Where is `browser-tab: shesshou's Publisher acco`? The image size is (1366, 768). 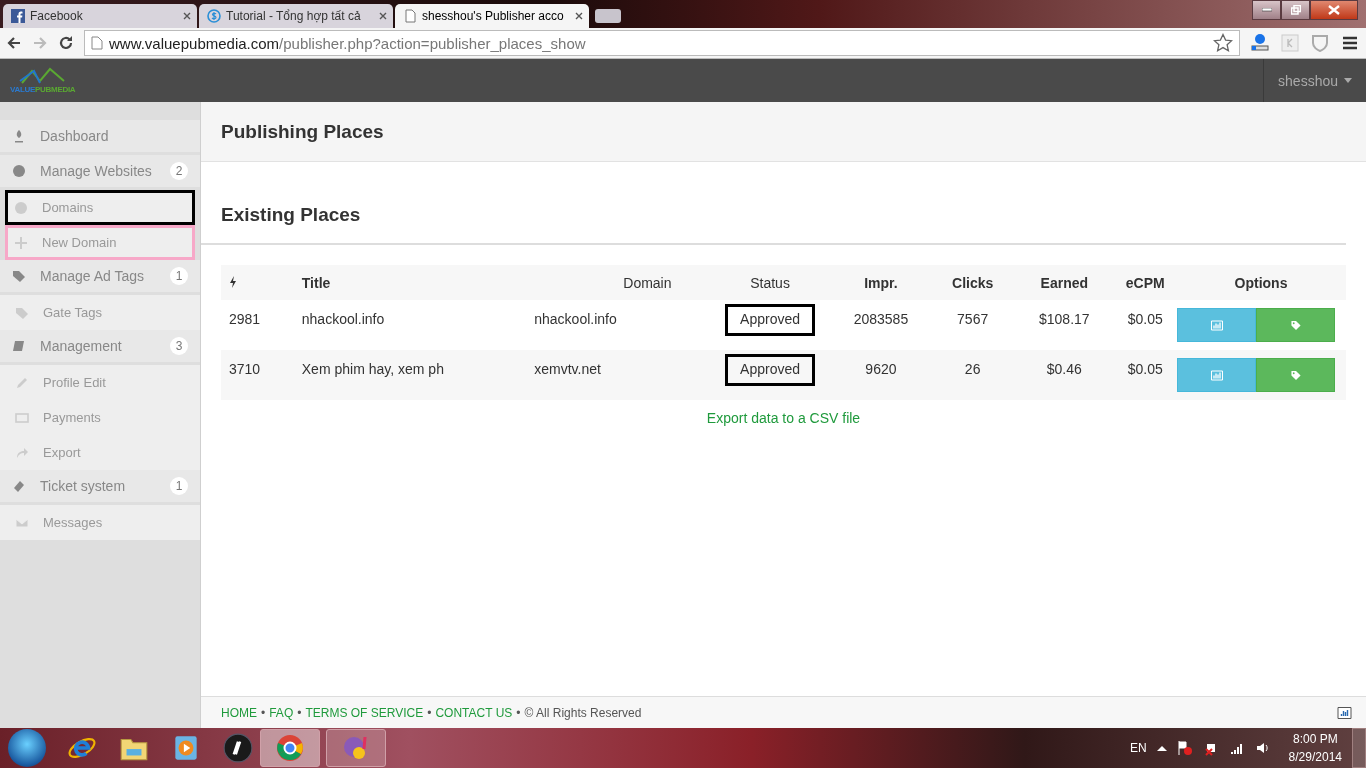 browser-tab: shesshou's Publisher acco is located at coordinates (492, 16).